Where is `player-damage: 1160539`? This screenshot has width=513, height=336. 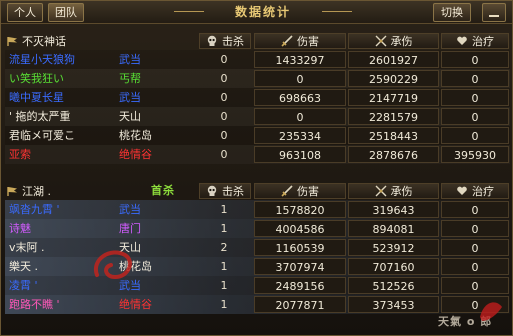 player-damage: 1160539 is located at coordinates (300, 247).